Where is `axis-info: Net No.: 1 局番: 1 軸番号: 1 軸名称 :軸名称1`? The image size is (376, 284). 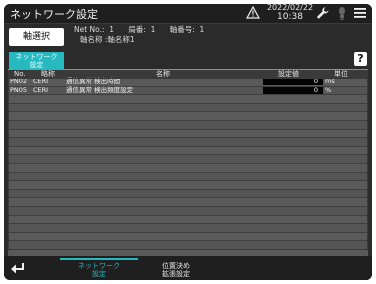 axis-info: Net No.: 1 局番: 1 軸番号: 1 軸名称 :軸名称1 is located at coordinates (139, 35).